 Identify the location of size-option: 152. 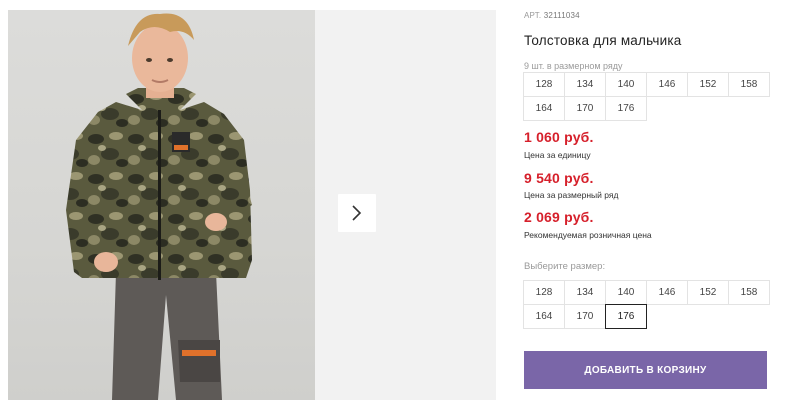
(708, 292).